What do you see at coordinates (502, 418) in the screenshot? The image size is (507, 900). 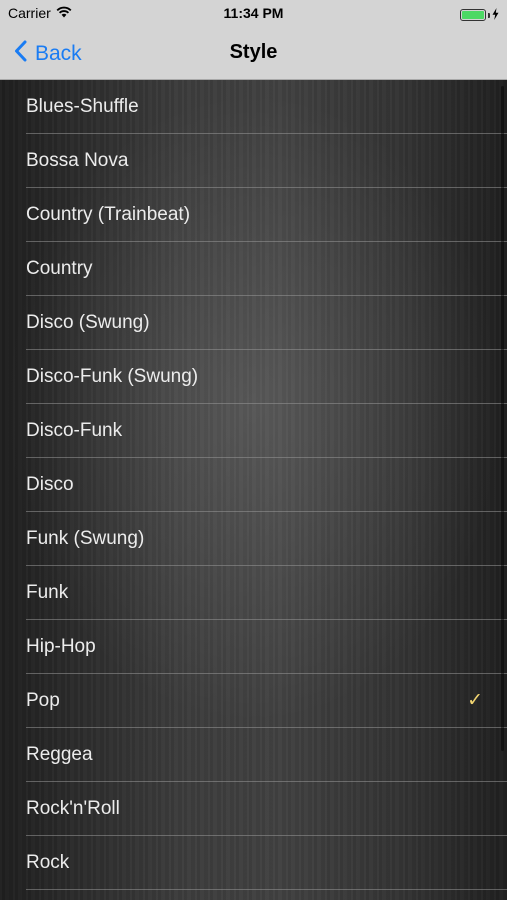 I see `scroll-indicator` at bounding box center [502, 418].